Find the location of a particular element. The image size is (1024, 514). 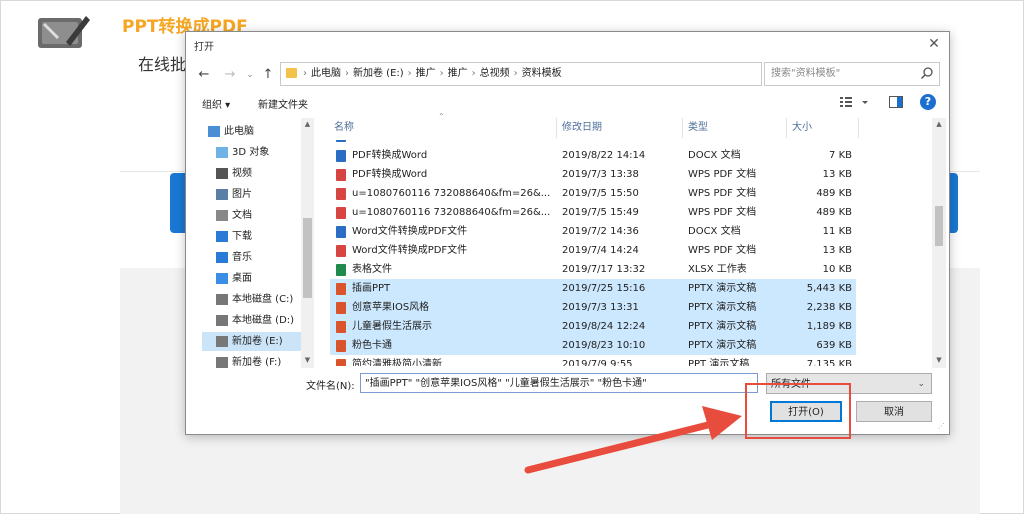

file-row: PDF转换成Word 2019/8/22 14:14 DOCX 文档 7 KB is located at coordinates (593, 155).